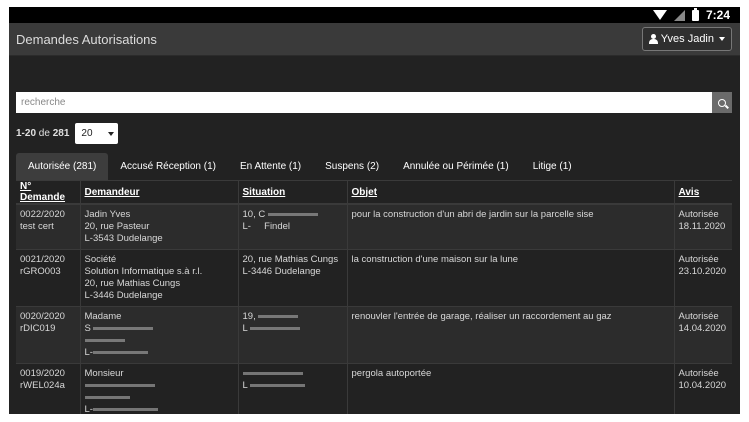 The width and height of the screenshot is (749, 422). What do you see at coordinates (293, 335) in the screenshot?
I see `cell-situation: 19, L` at bounding box center [293, 335].